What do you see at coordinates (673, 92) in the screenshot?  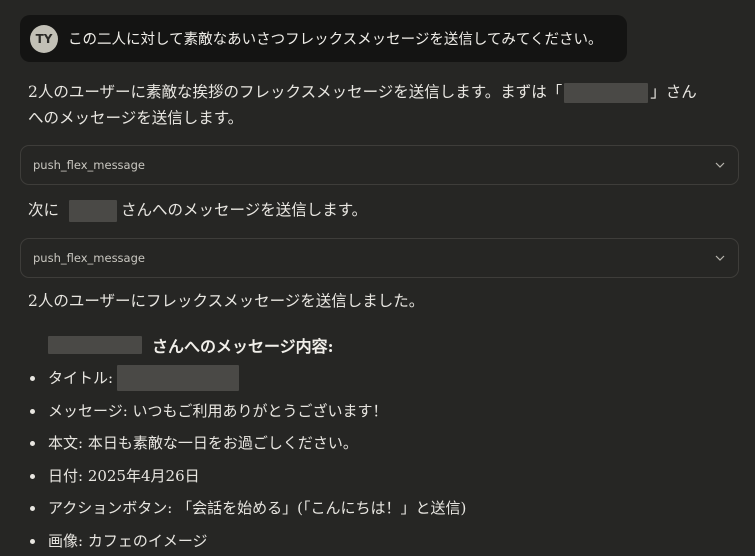 I see `intro-text-after: 」さん` at bounding box center [673, 92].